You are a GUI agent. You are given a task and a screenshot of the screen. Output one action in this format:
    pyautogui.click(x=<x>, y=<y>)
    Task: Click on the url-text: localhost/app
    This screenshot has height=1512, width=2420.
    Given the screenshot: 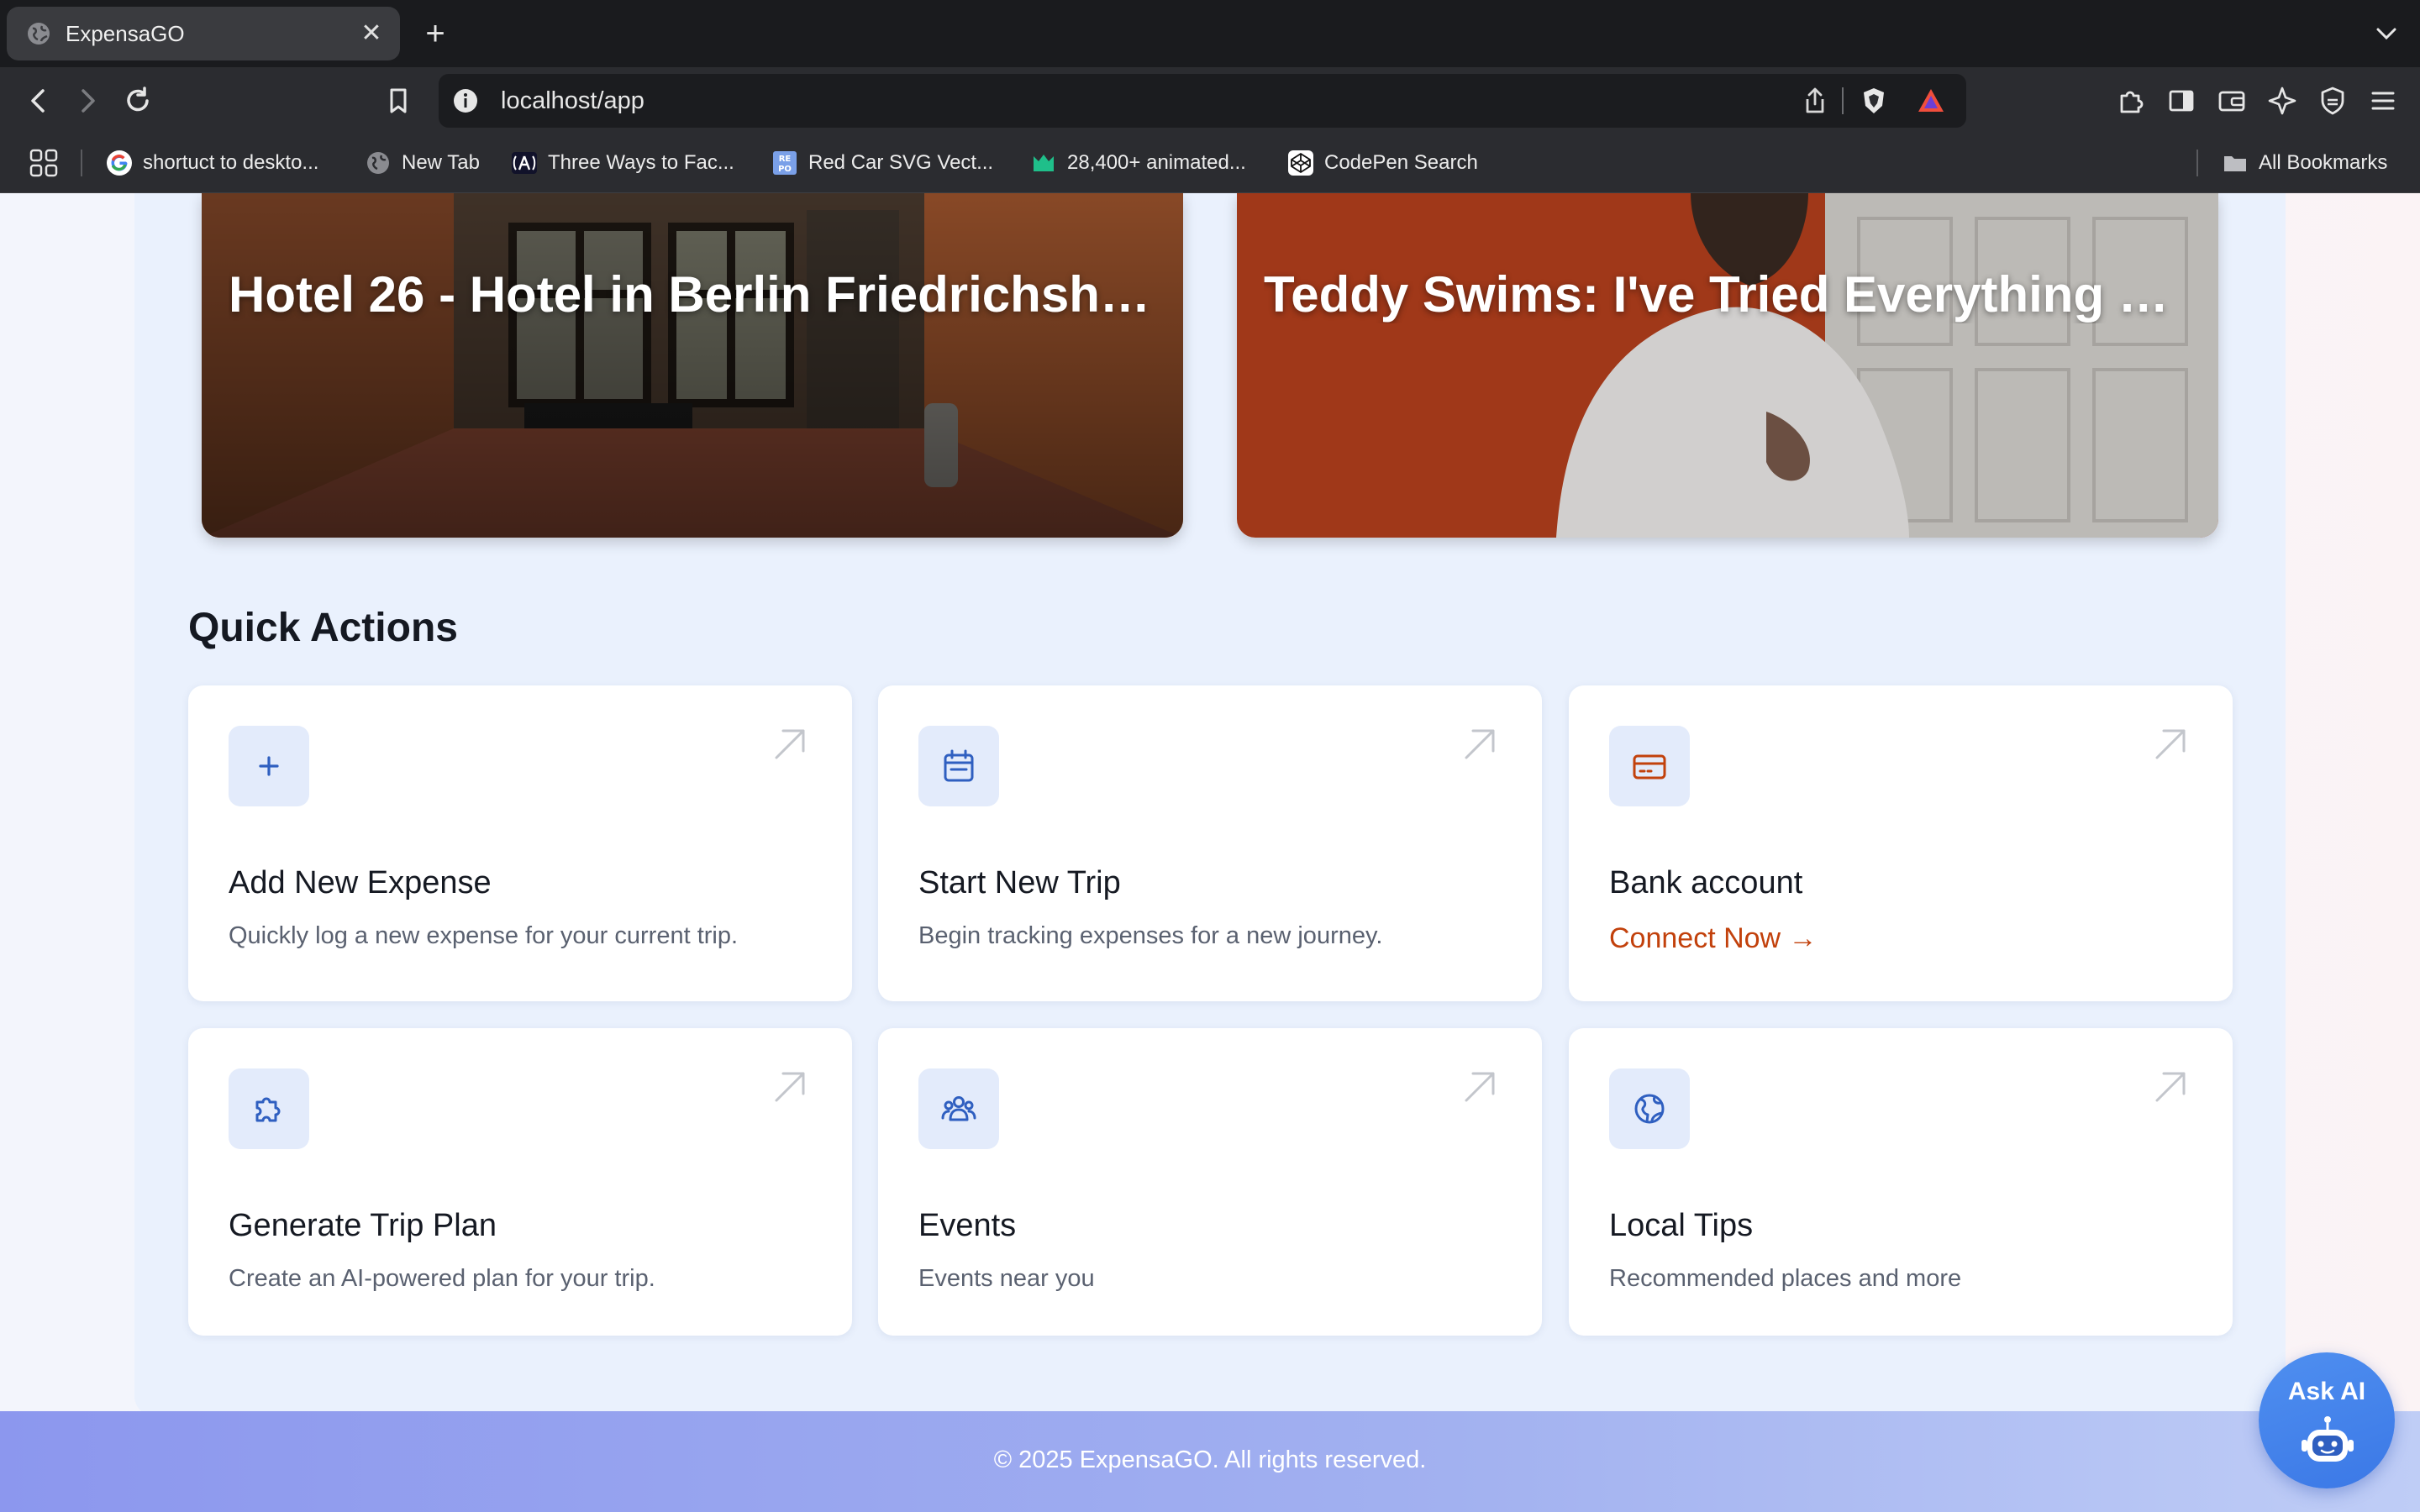 What is the action you would take?
    pyautogui.click(x=572, y=100)
    